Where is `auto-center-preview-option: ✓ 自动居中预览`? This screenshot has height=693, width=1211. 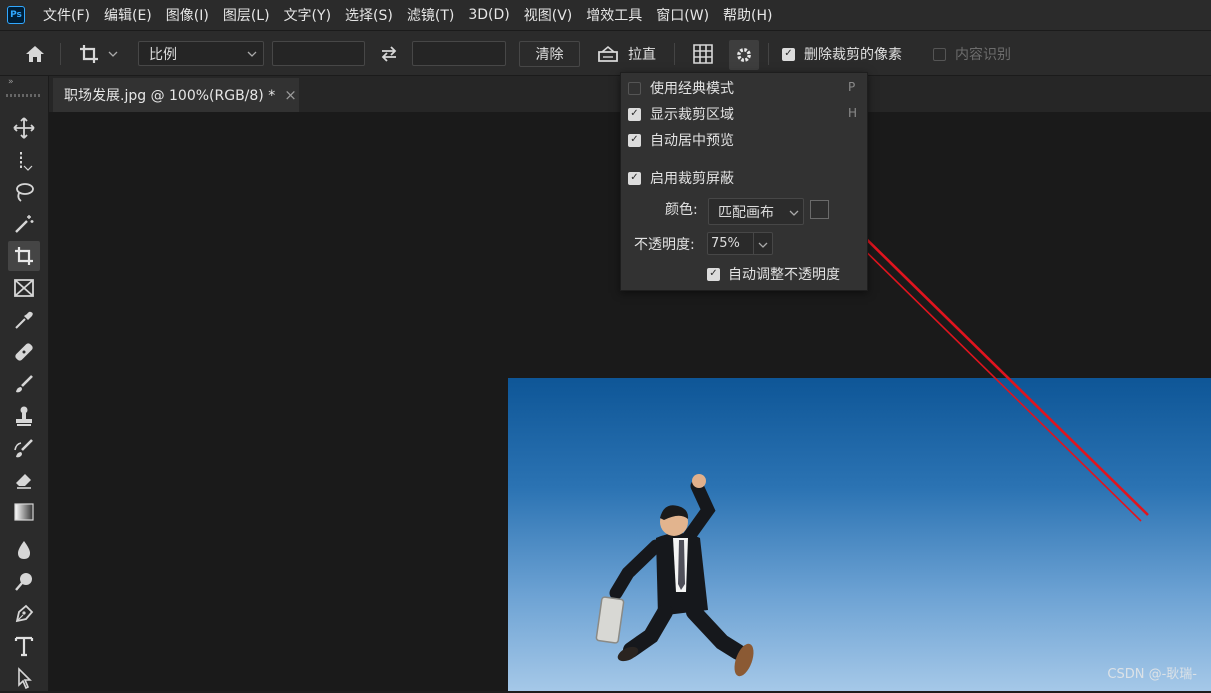 auto-center-preview-option: ✓ 自动居中预览 is located at coordinates (681, 140).